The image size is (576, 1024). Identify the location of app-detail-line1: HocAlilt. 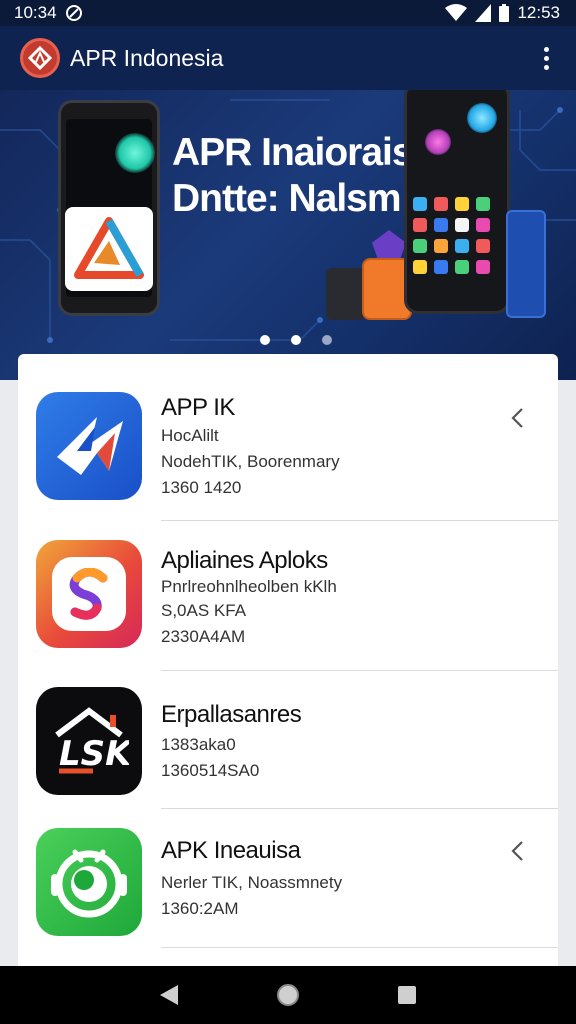
(190, 435).